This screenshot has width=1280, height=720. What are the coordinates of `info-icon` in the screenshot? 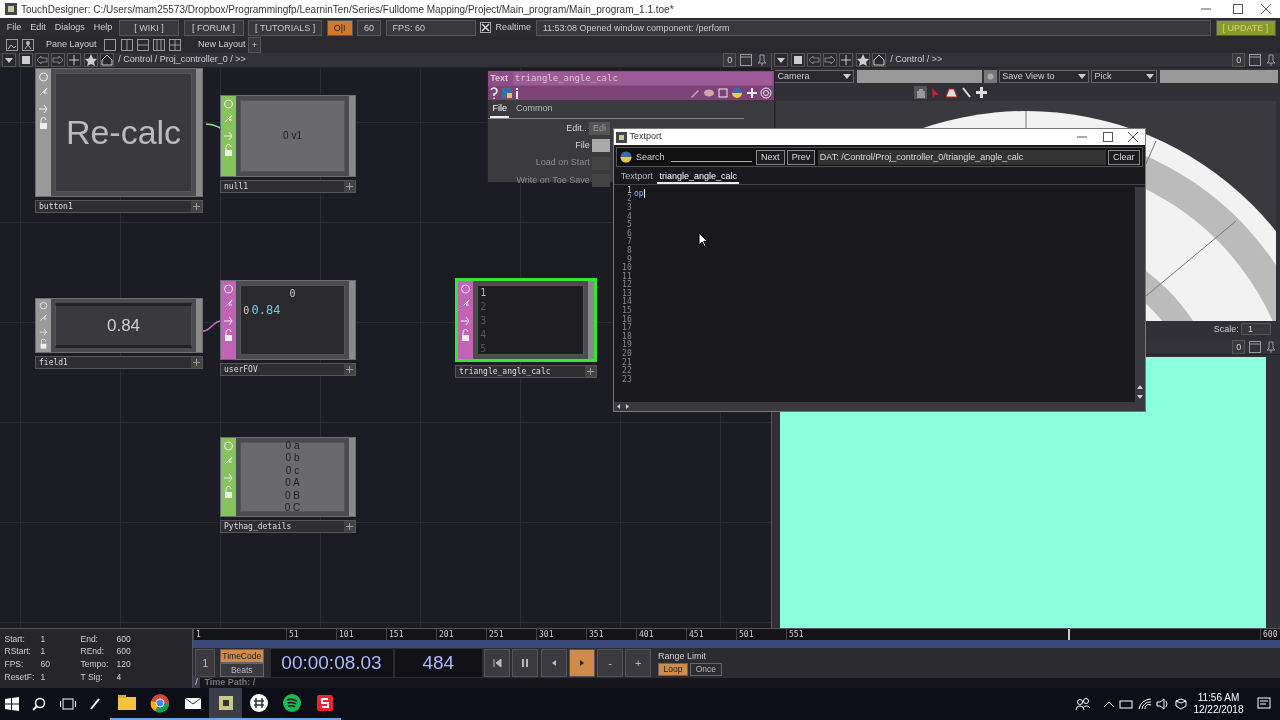 It's located at (516, 93).